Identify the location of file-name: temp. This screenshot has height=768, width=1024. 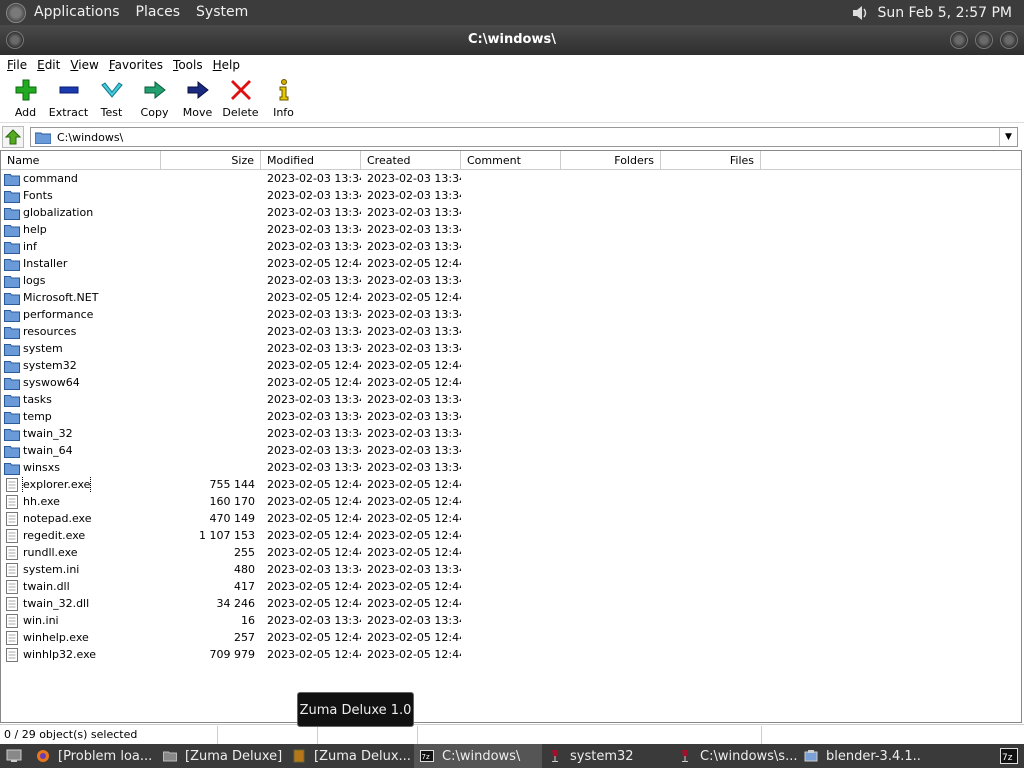
(37, 416).